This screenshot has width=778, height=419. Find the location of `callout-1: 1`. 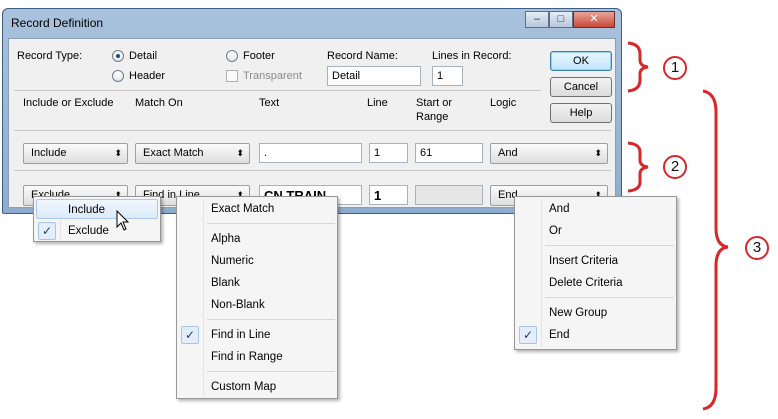

callout-1: 1 is located at coordinates (675, 68).